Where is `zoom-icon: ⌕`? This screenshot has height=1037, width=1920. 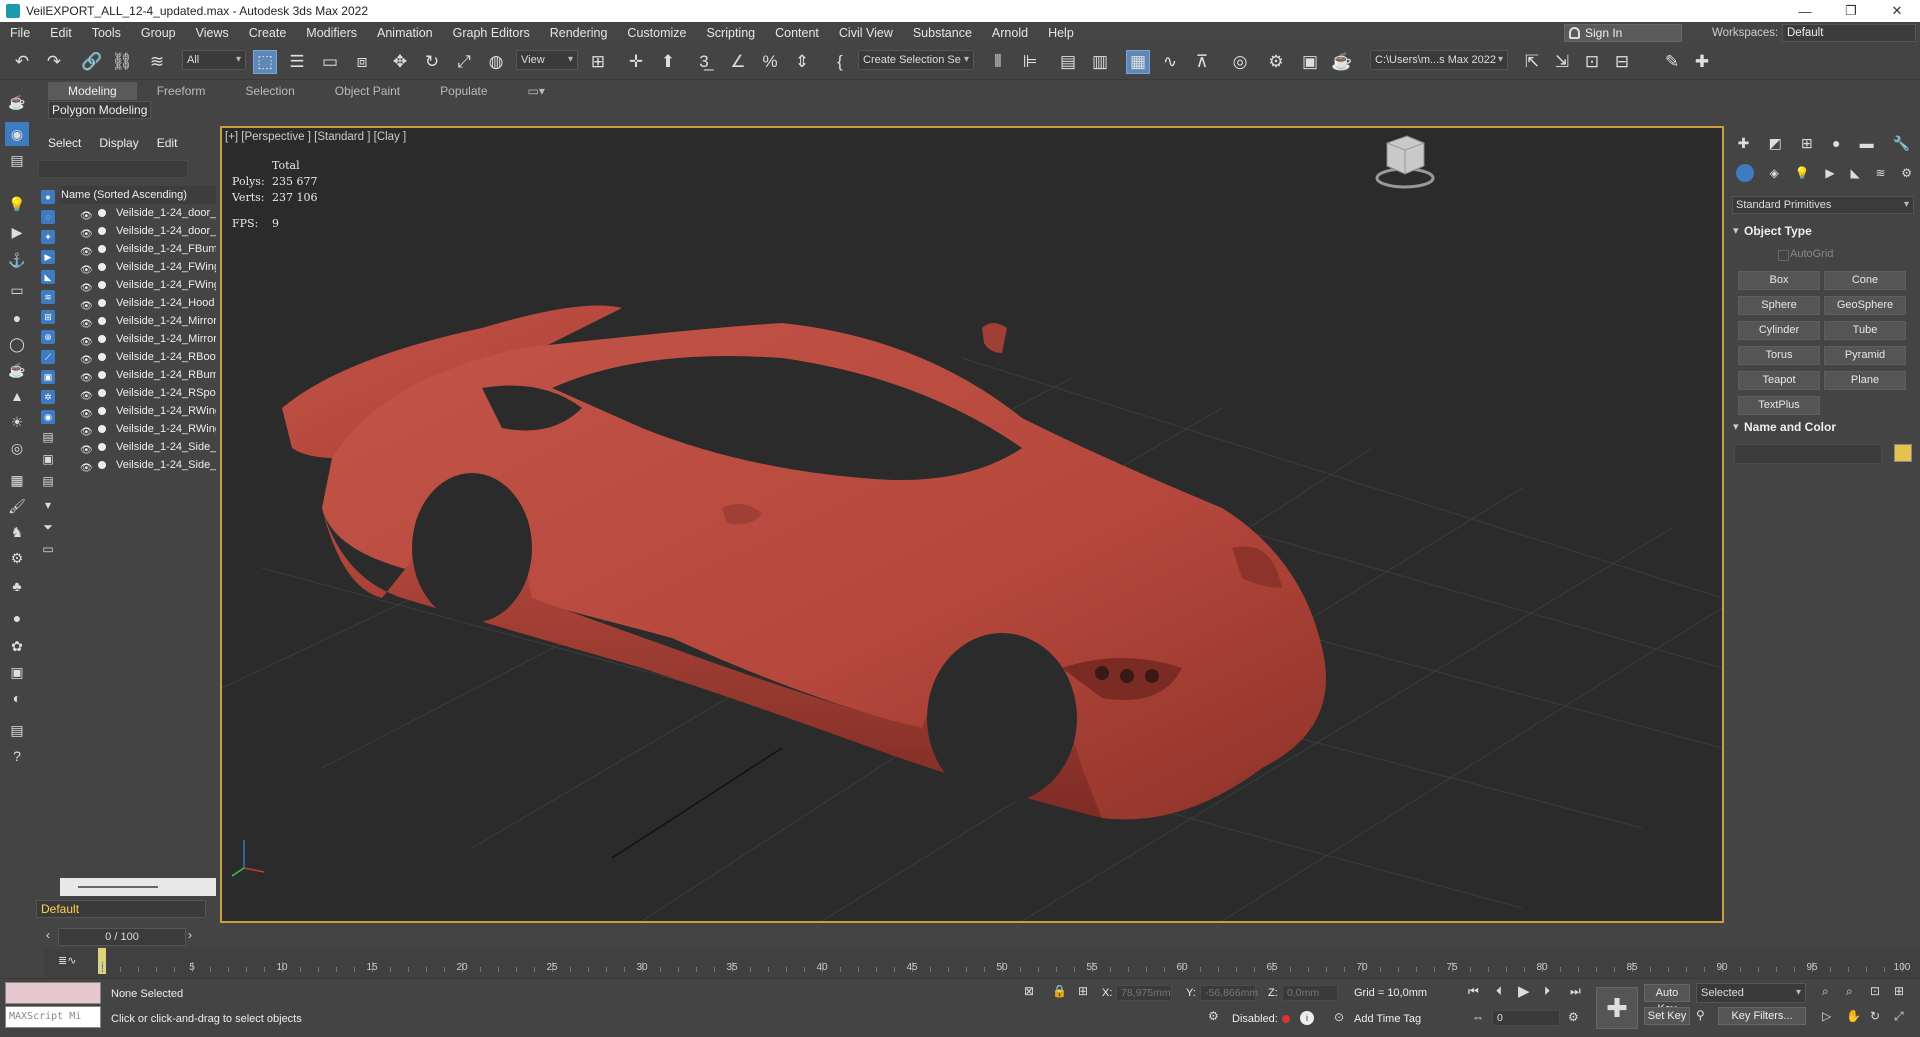 zoom-icon: ⌕ is located at coordinates (1825, 991).